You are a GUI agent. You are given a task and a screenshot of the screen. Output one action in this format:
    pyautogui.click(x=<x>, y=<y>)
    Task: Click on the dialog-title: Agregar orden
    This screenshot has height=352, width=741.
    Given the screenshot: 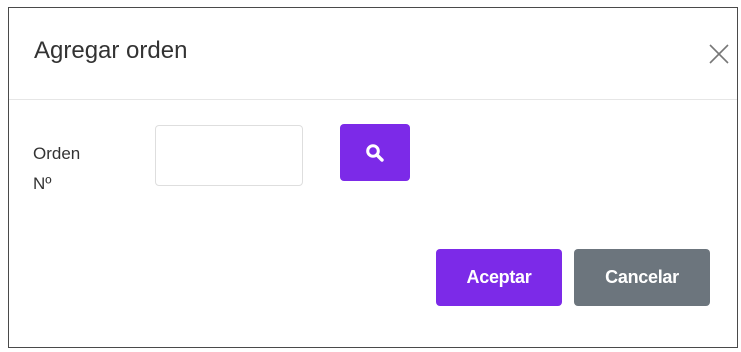 What is the action you would take?
    pyautogui.click(x=111, y=50)
    